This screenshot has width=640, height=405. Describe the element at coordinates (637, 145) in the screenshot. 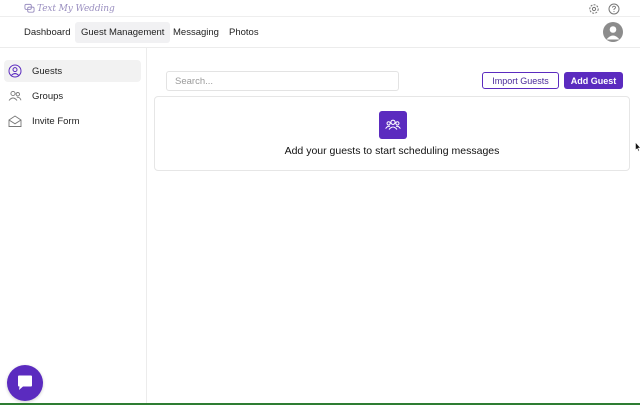

I see `mouse-cursor-icon` at that location.